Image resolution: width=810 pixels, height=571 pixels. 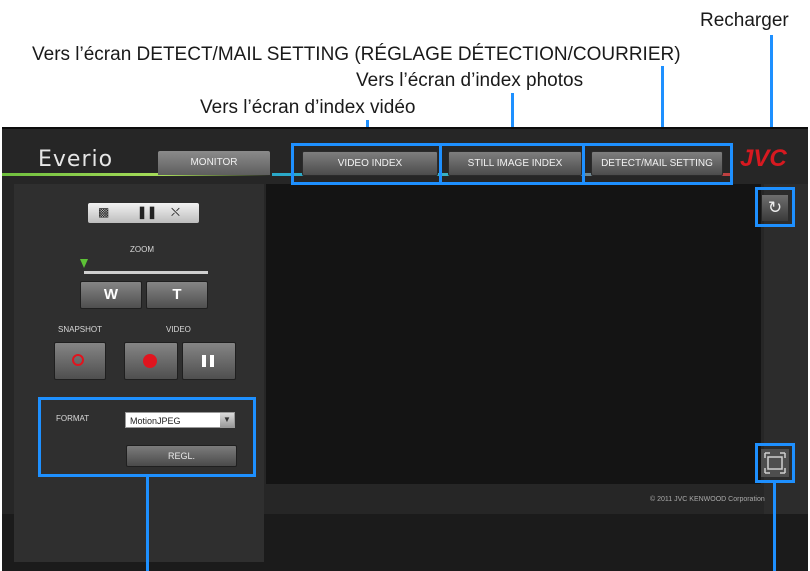 I want to click on video-label: VIDEO, so click(x=178, y=329).